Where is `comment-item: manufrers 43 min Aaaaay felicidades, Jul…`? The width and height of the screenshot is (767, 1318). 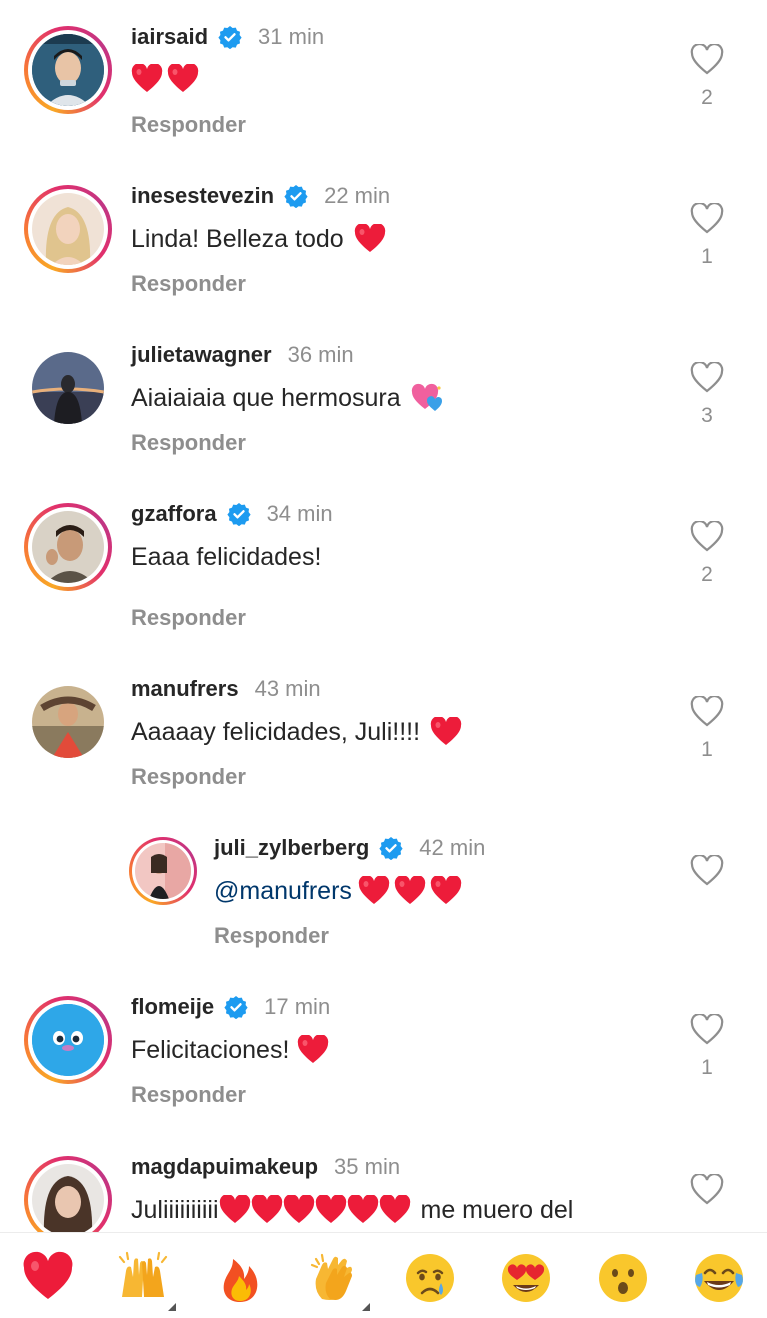
comment-item: manufrers 43 min Aaaaay felicidades, Jul… is located at coordinates (383, 727).